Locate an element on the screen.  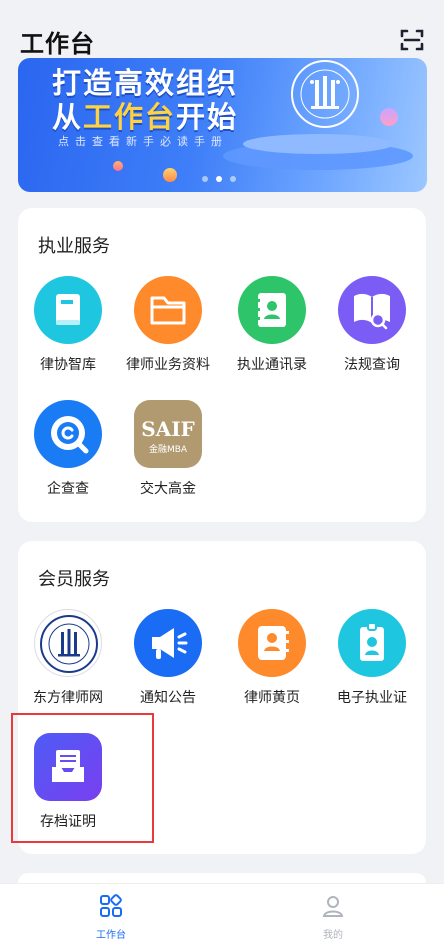
service-item-business-materials: 律师业务资料 is located at coordinates (168, 325).